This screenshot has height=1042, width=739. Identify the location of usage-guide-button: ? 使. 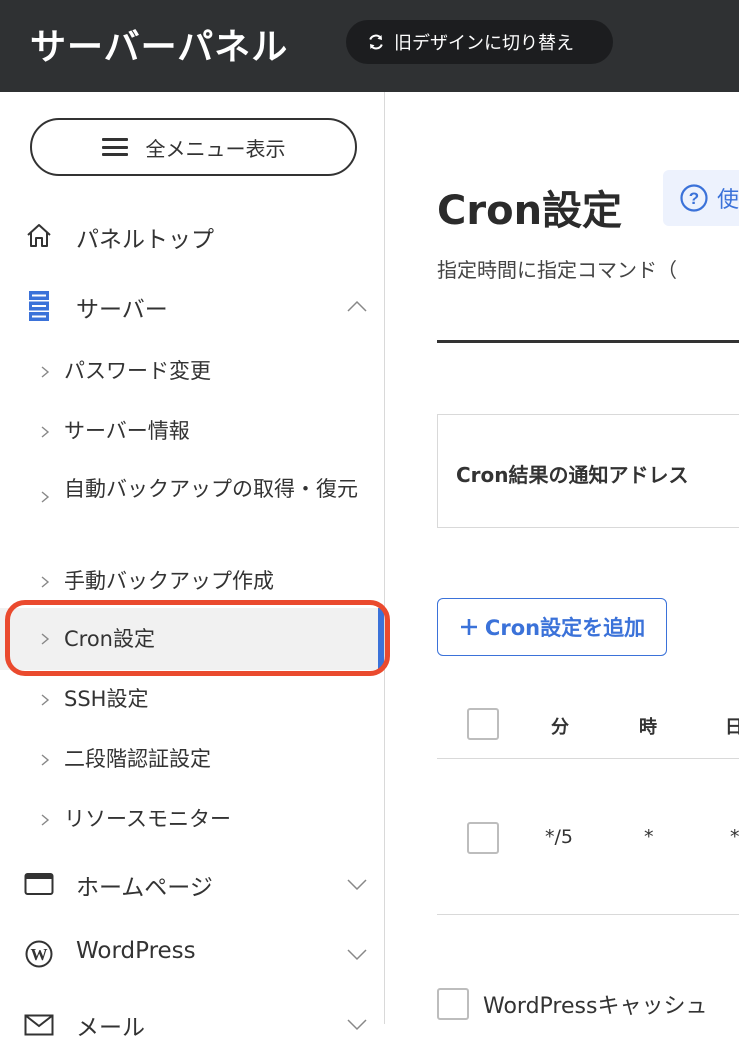
(701, 198).